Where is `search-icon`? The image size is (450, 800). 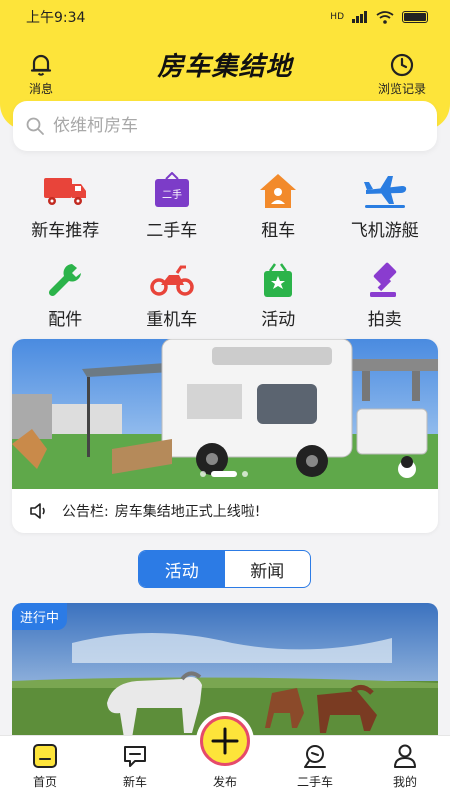
search-icon is located at coordinates (35, 126).